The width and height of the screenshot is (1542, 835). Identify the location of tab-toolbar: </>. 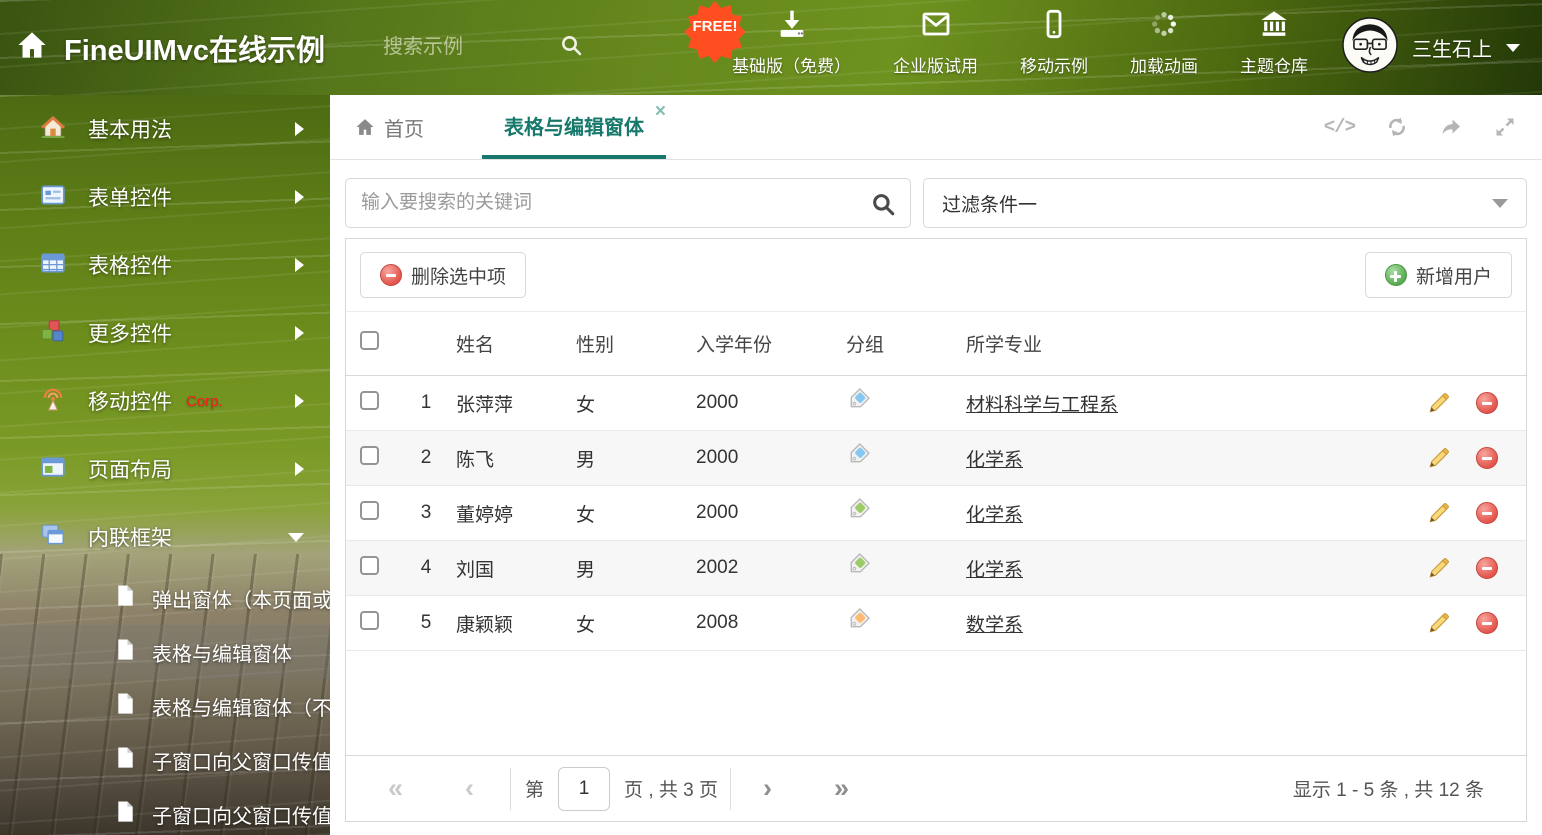
(1420, 127).